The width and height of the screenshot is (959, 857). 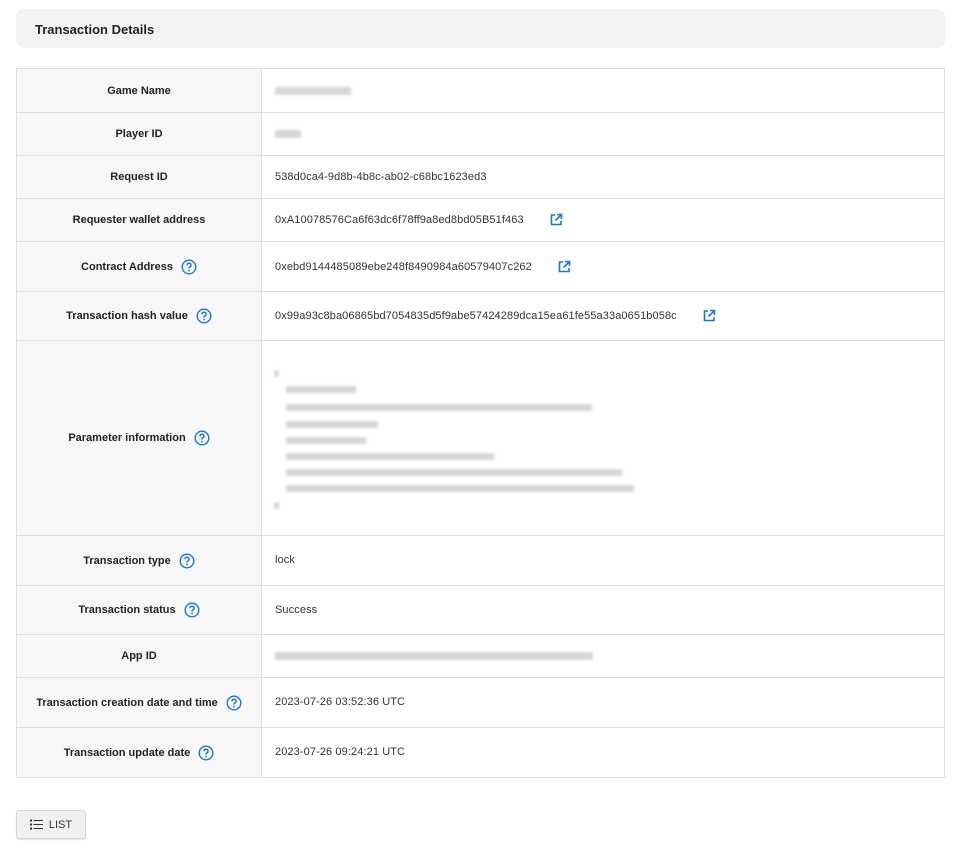 I want to click on value-tx-status: Success, so click(x=603, y=610).